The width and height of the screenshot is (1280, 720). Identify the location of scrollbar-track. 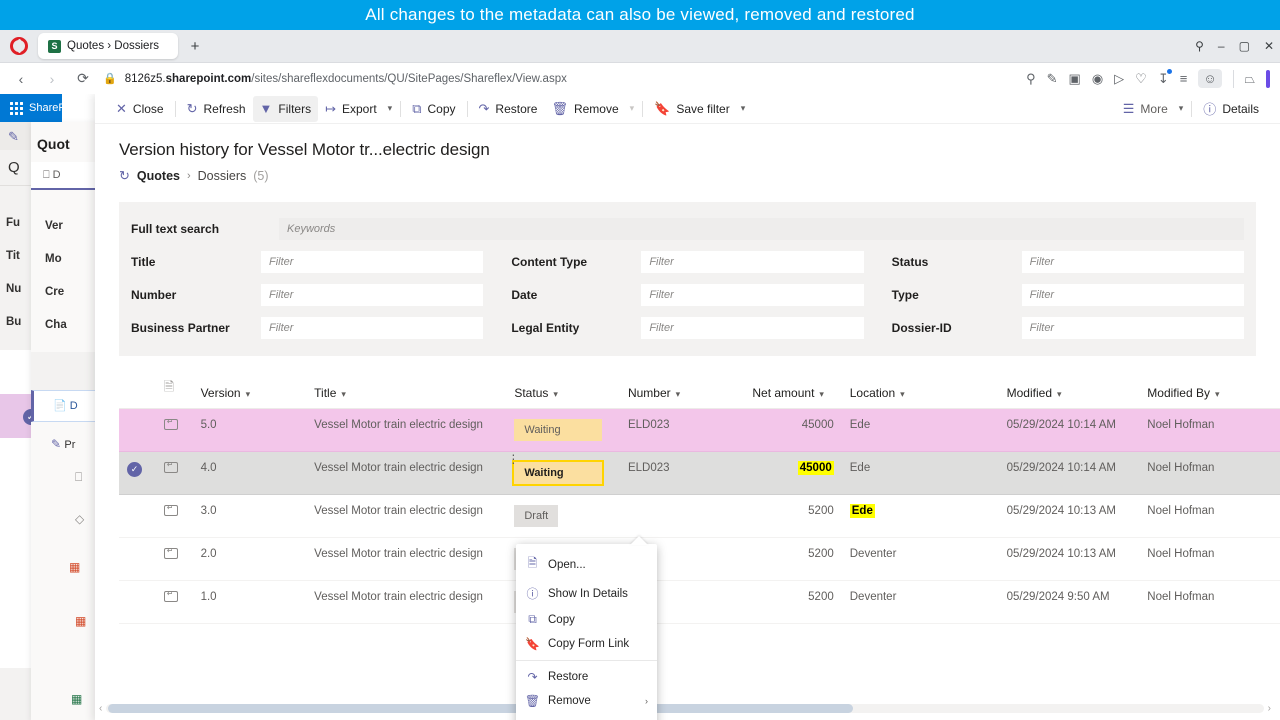
(685, 708).